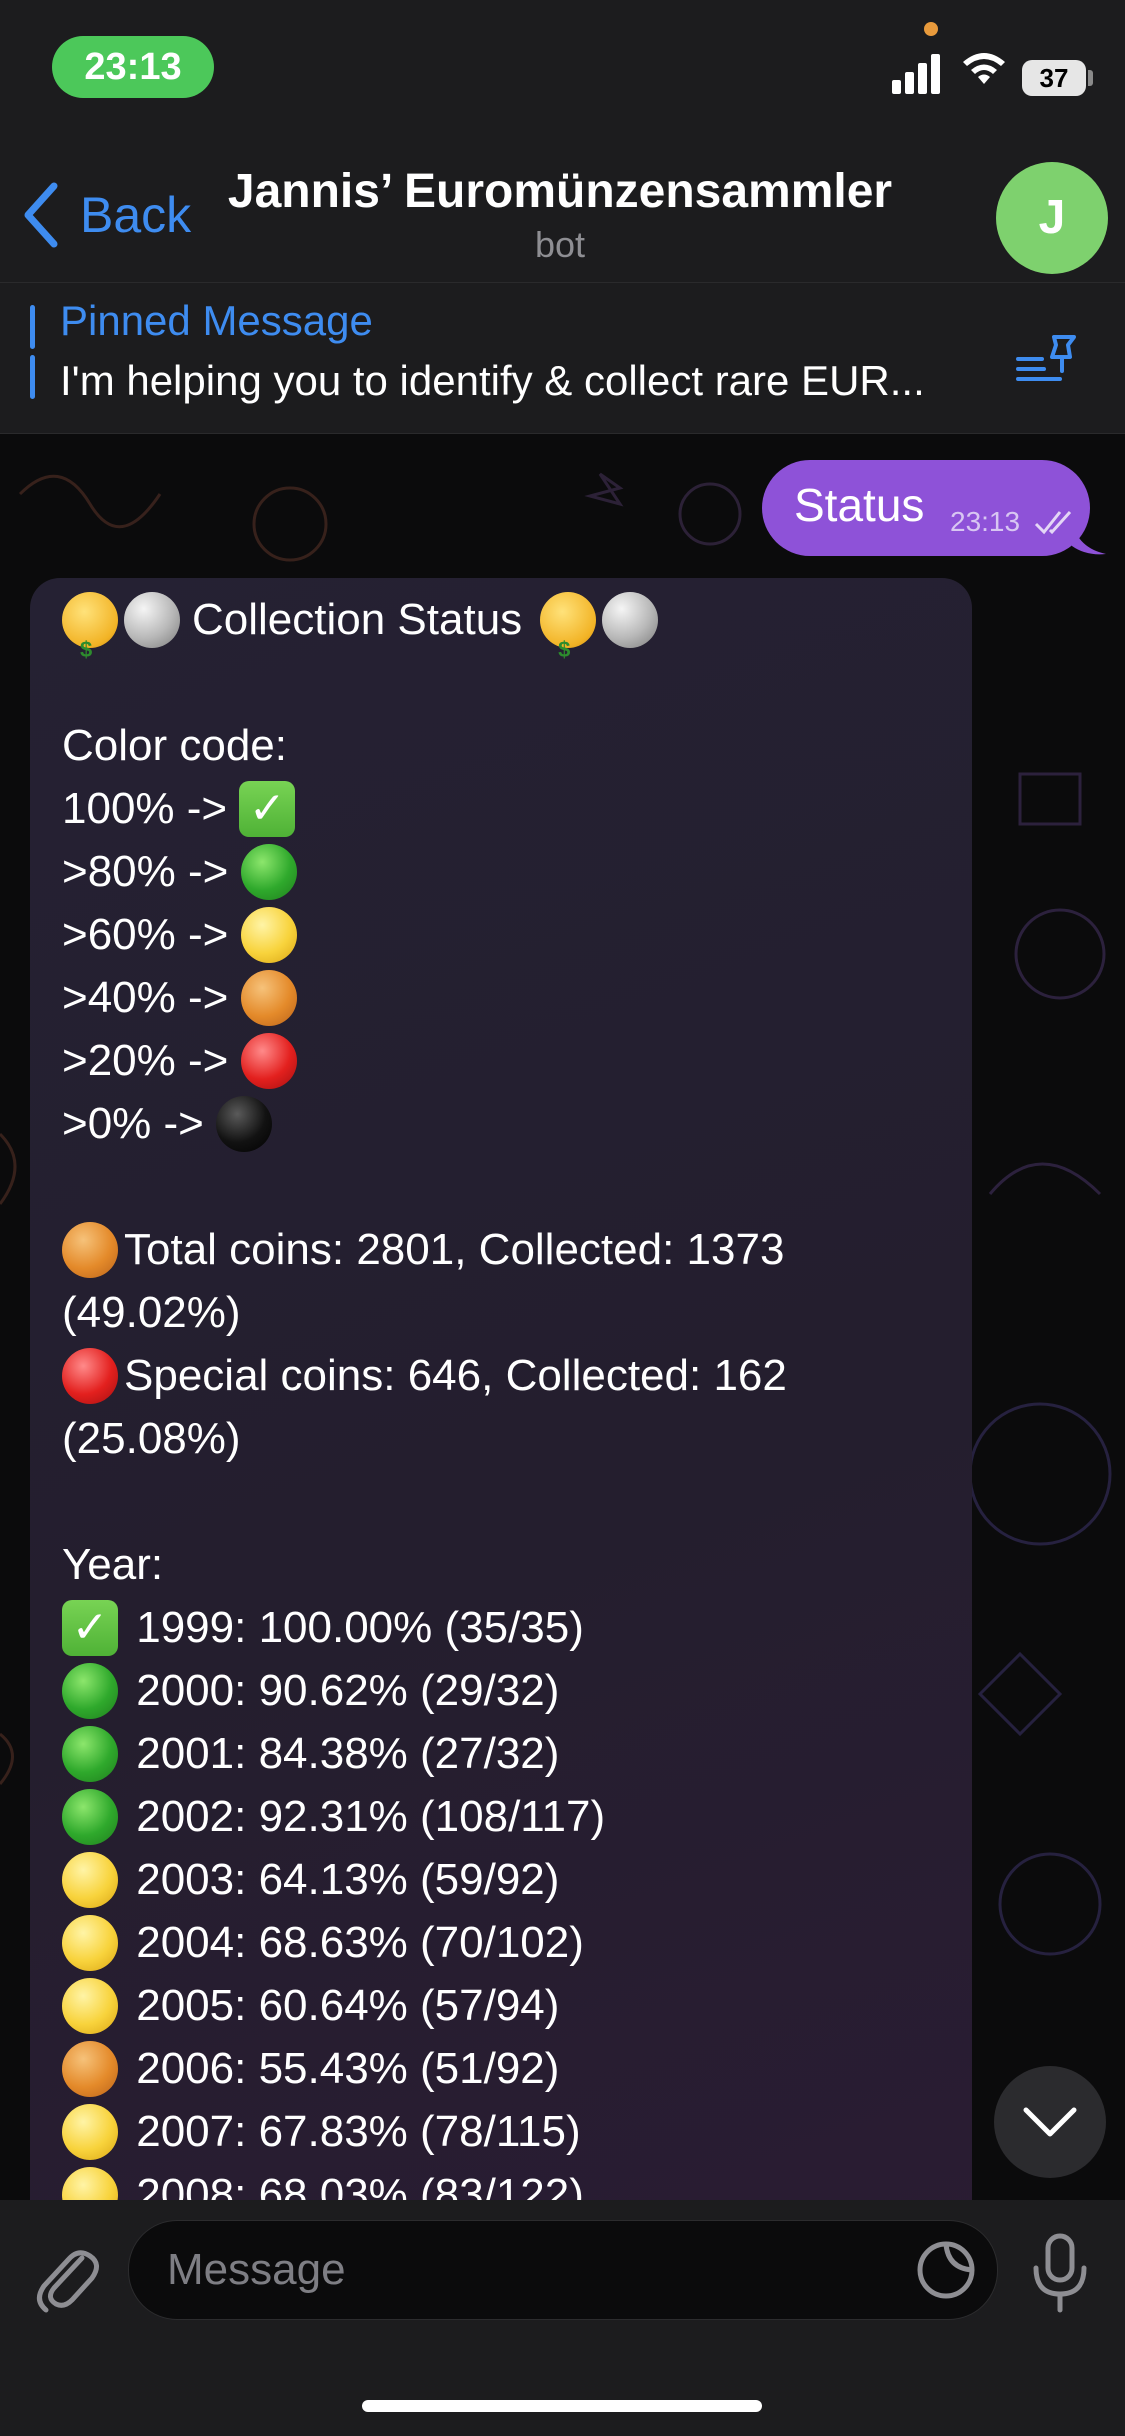 This screenshot has width=1125, height=2436. Describe the element at coordinates (145, 871) in the screenshot. I see `color-code-text: >80% ->` at that location.